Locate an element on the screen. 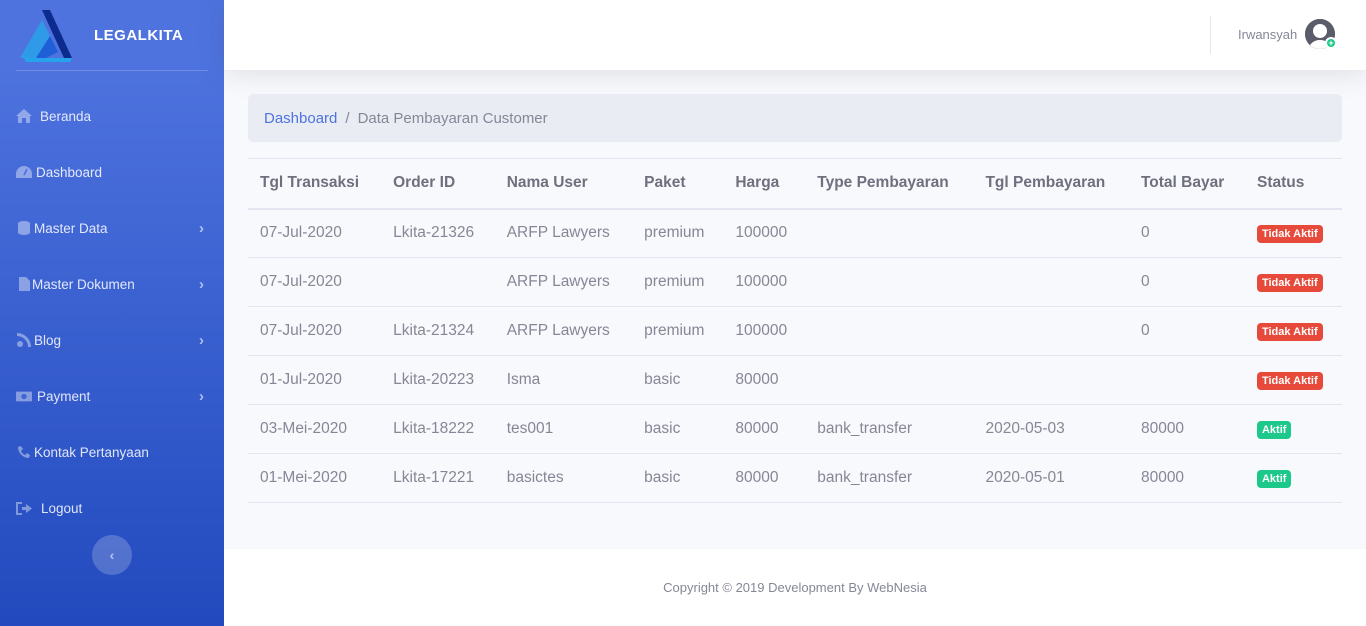  sidebar-item-label: Master Dokumen is located at coordinates (83, 284).